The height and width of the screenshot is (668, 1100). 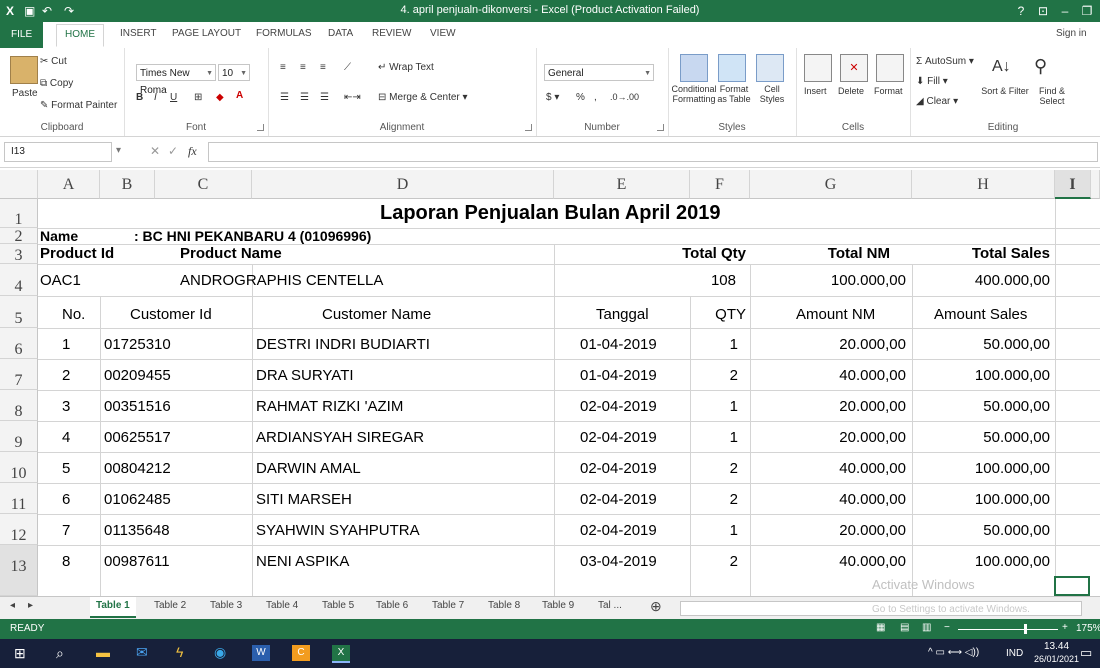 What do you see at coordinates (338, 530) in the screenshot?
I see `row-customer-name: SYAHWIN SYAHPUTRA` at bounding box center [338, 530].